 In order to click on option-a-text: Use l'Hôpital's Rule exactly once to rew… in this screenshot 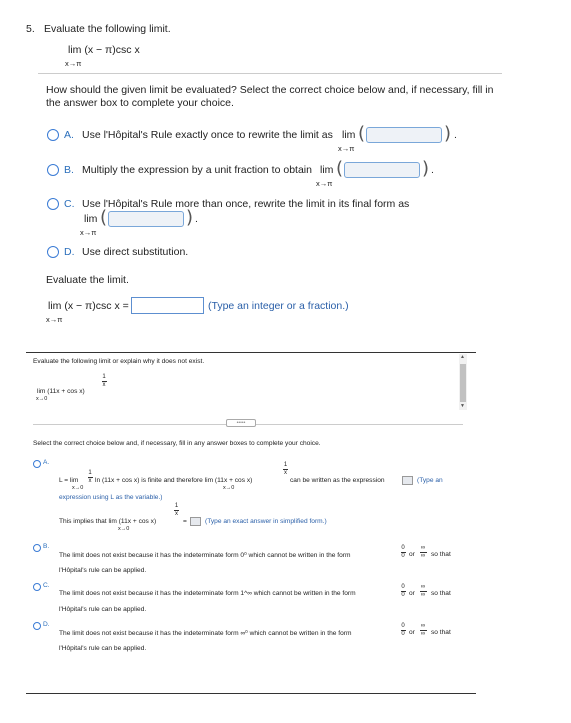, I will do `click(207, 135)`.